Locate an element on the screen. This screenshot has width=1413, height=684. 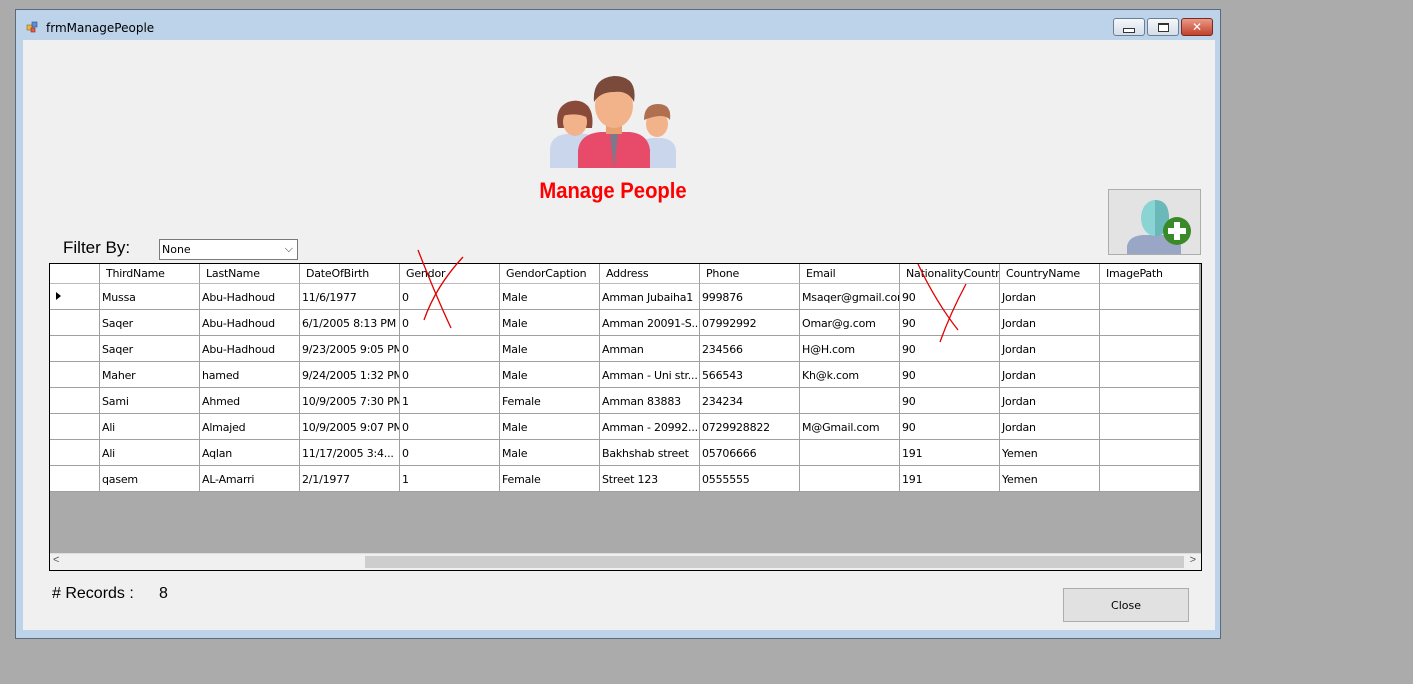
column-header: Email is located at coordinates (850, 274).